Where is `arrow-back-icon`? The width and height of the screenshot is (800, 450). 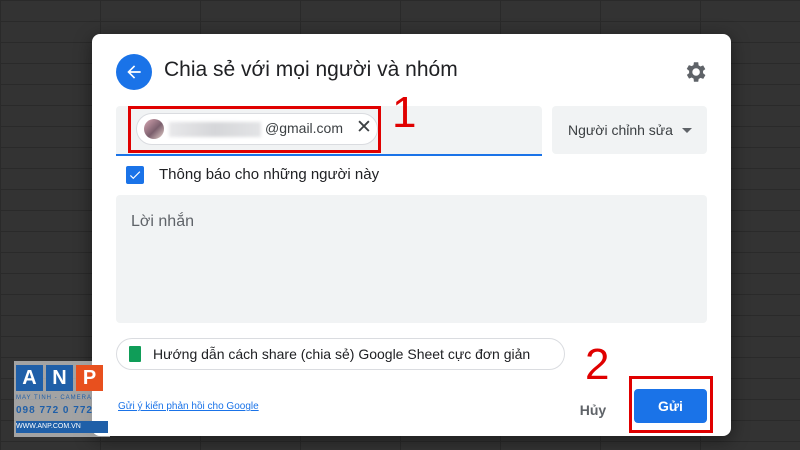
arrow-back-icon is located at coordinates (134, 72).